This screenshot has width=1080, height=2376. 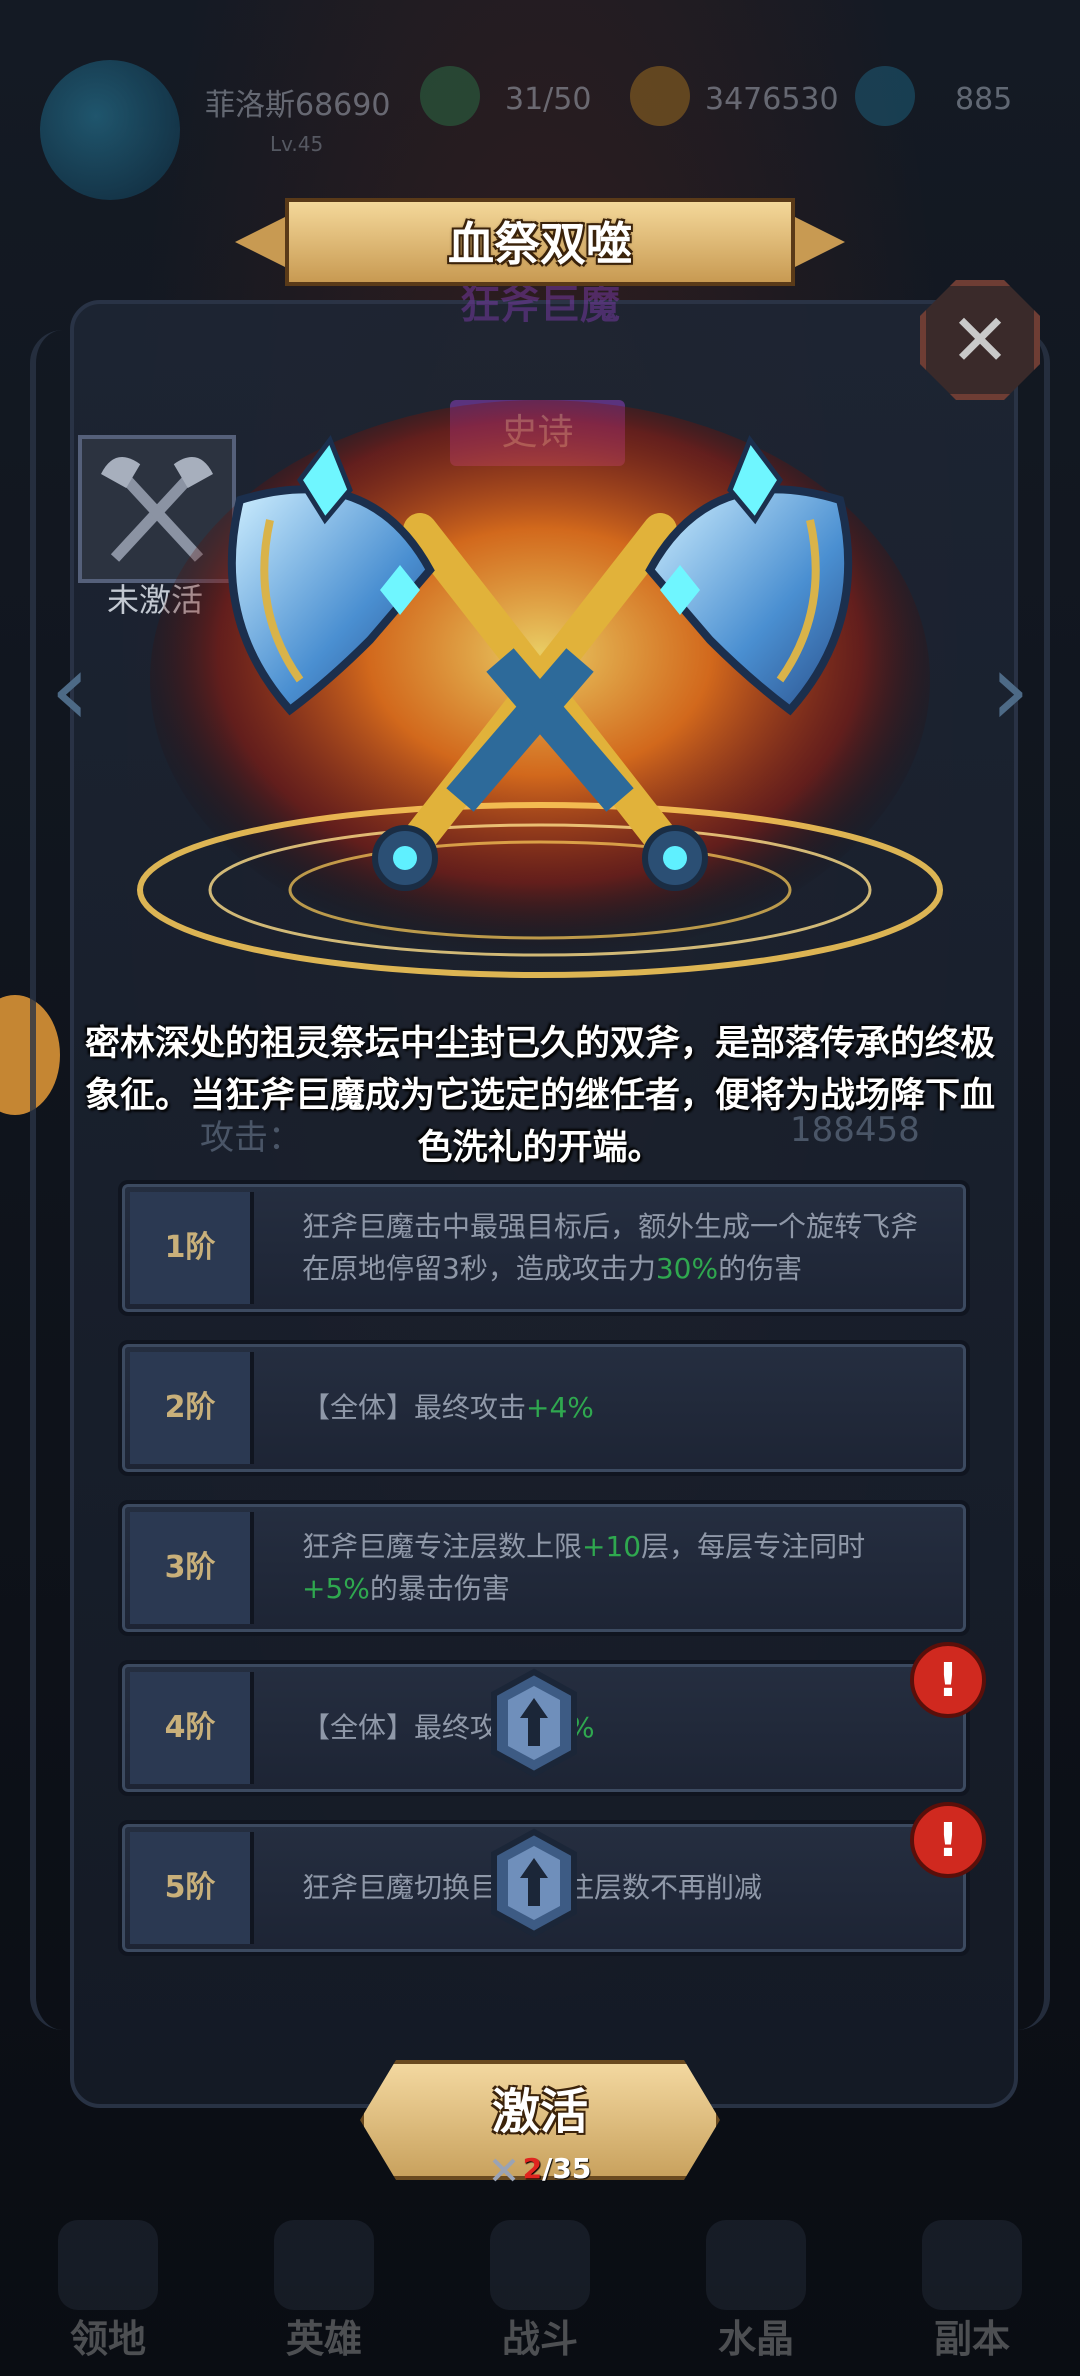 What do you see at coordinates (1010, 690) in the screenshot?
I see `next-arrow-icon: ›` at bounding box center [1010, 690].